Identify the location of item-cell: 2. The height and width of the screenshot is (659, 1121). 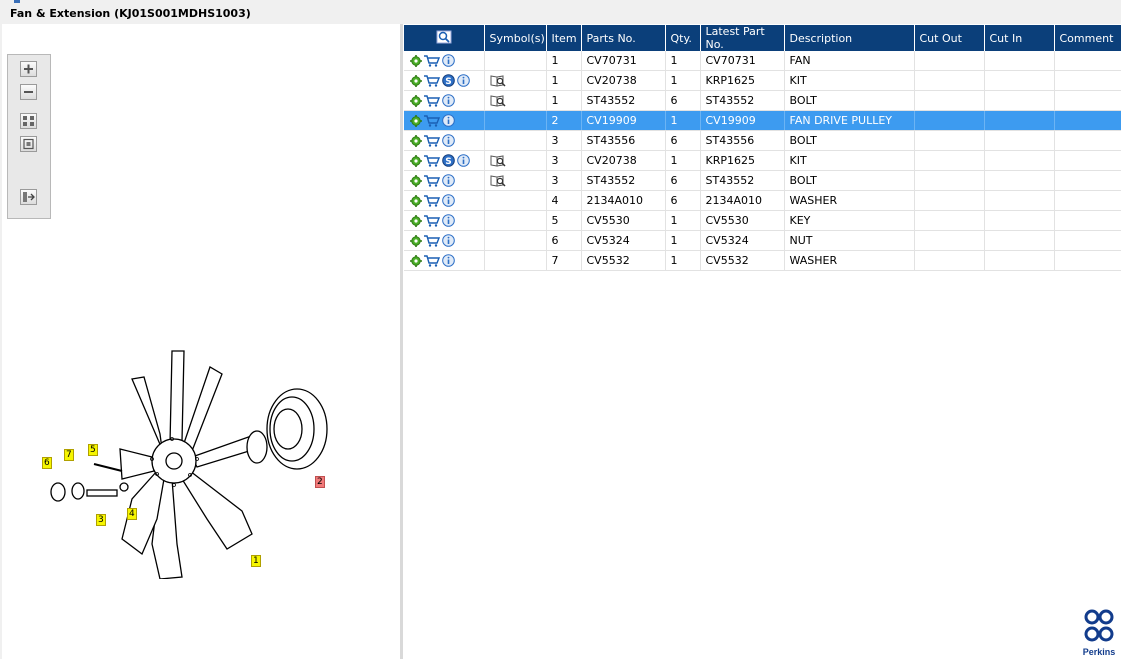
(564, 120).